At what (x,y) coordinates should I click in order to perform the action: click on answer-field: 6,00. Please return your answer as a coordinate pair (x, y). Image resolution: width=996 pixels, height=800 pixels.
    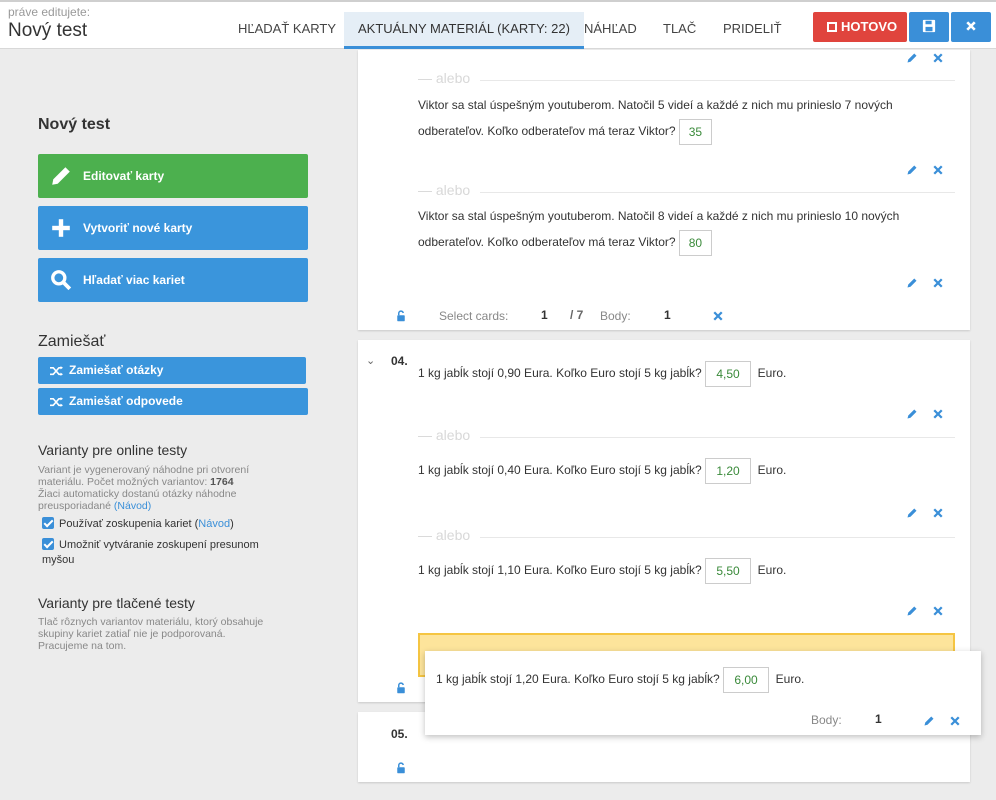
    Looking at the image, I should click on (746, 679).